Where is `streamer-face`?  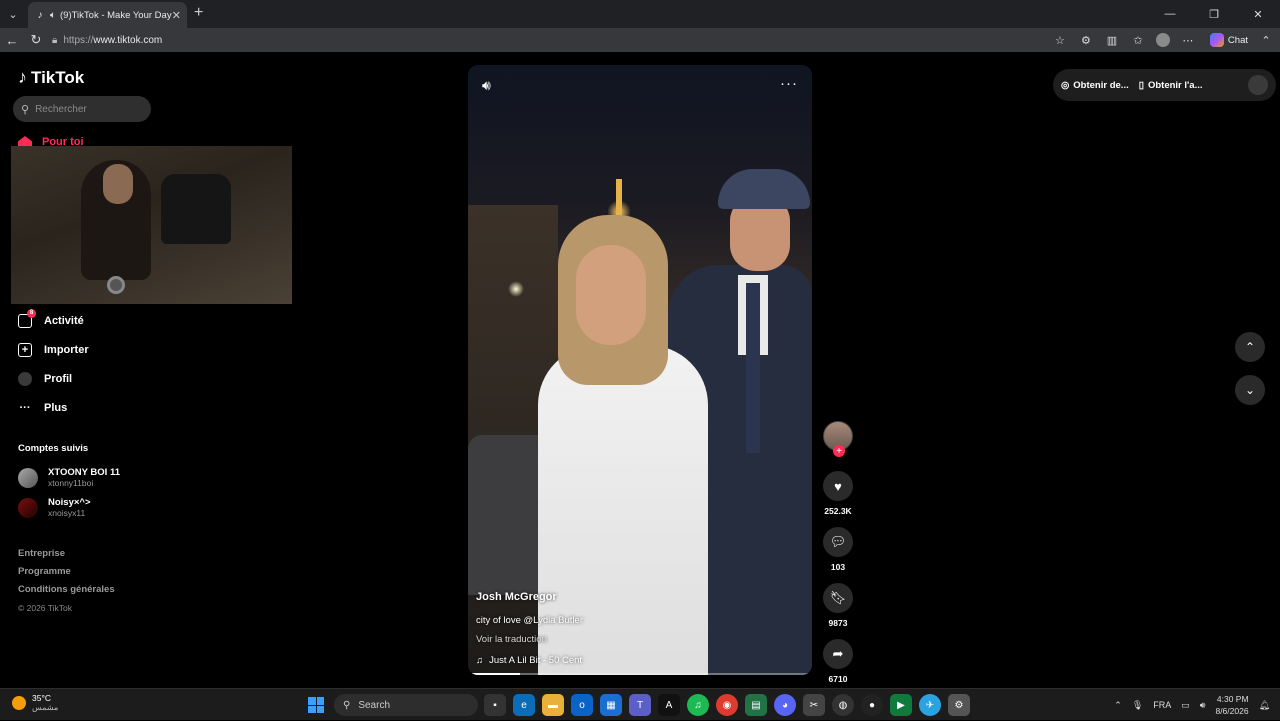 streamer-face is located at coordinates (118, 184).